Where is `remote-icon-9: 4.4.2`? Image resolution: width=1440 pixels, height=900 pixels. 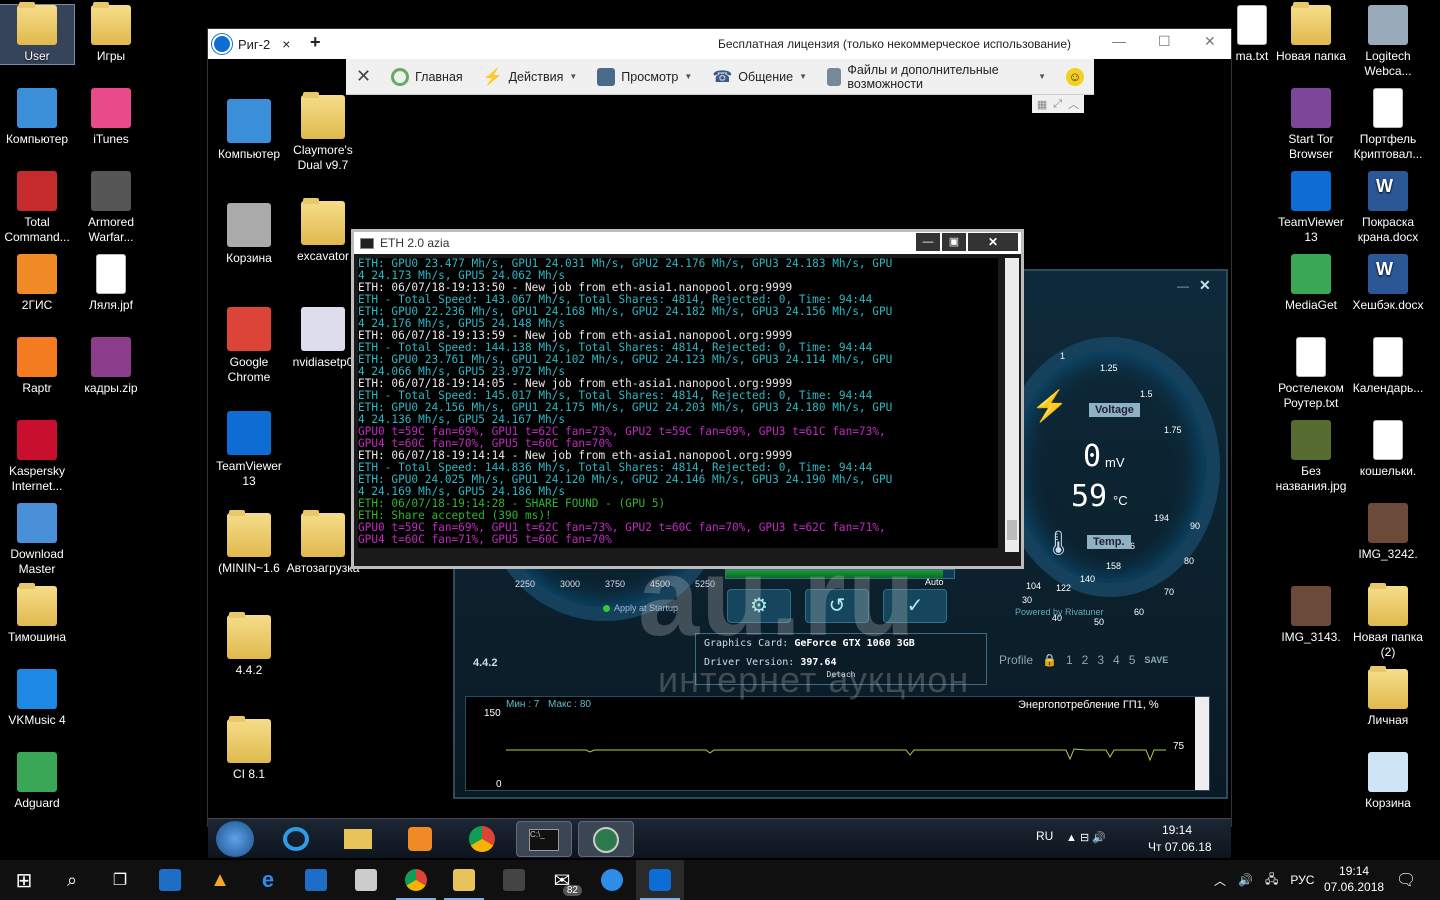 remote-icon-9: 4.4.2 is located at coordinates (249, 645).